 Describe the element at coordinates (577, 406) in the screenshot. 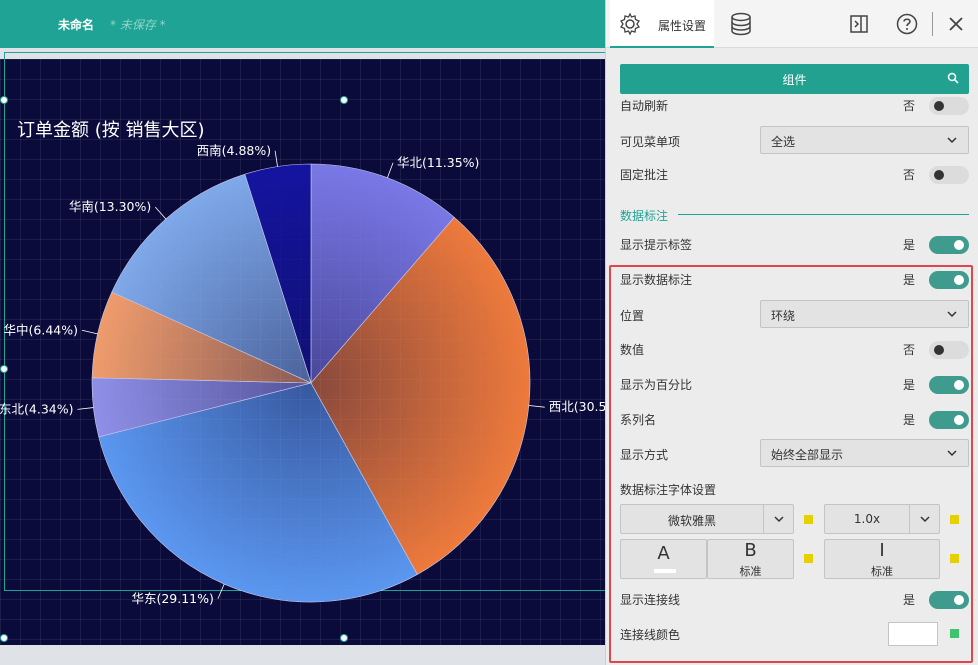

I see `data-label-西北: 西北(30.5` at that location.